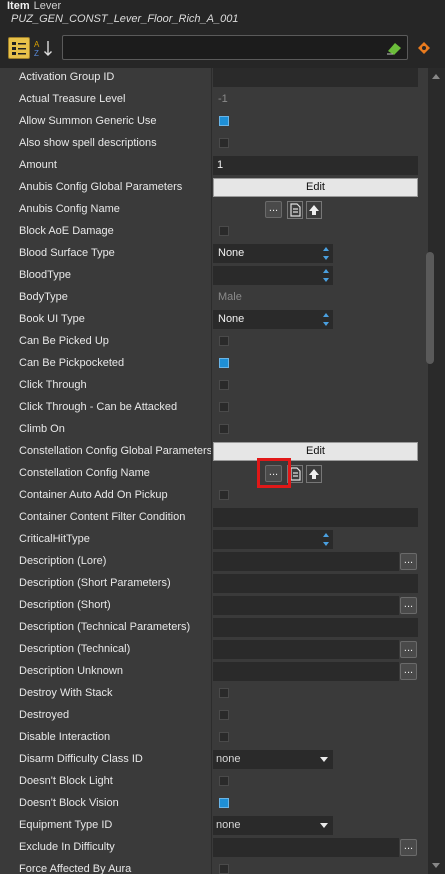 This screenshot has width=445, height=874. I want to click on property-row: Force Affected By Aura, so click(214, 866).